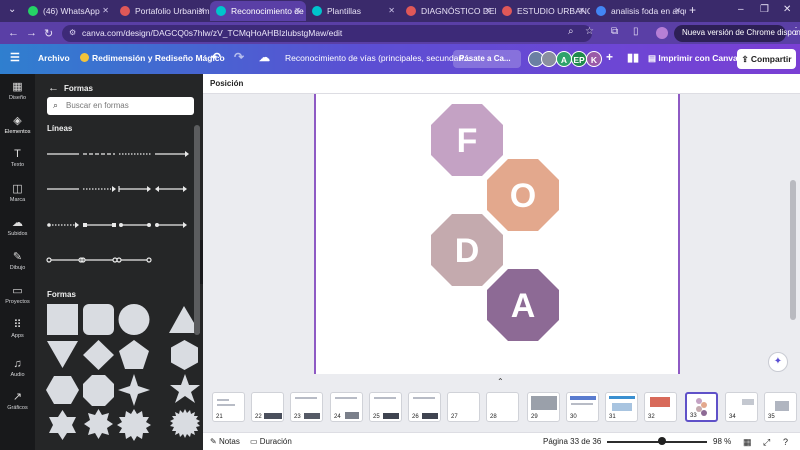 The height and width of the screenshot is (450, 800). I want to click on line-bar-arrow, so click(134, 189).